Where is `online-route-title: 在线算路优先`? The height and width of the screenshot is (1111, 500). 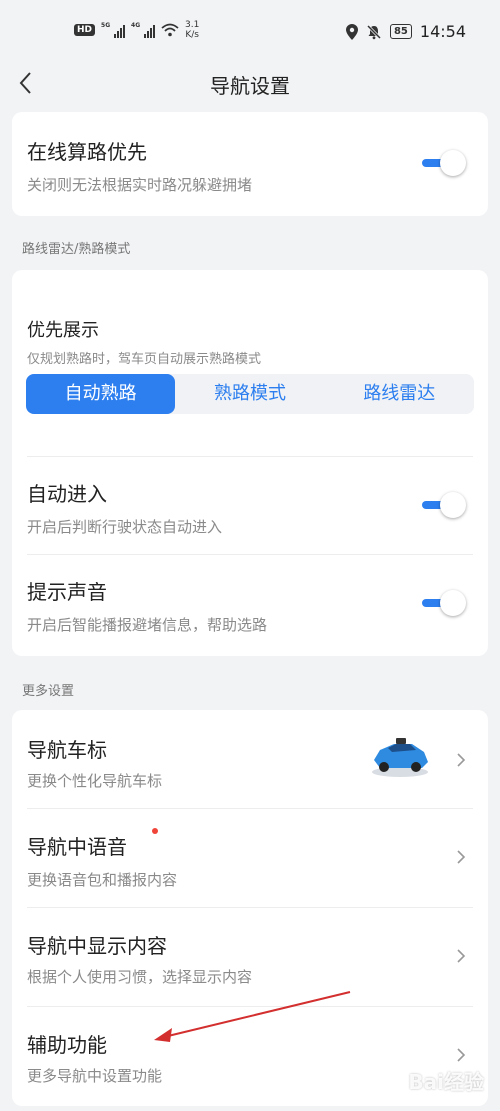
online-route-title: 在线算路优先 is located at coordinates (87, 152).